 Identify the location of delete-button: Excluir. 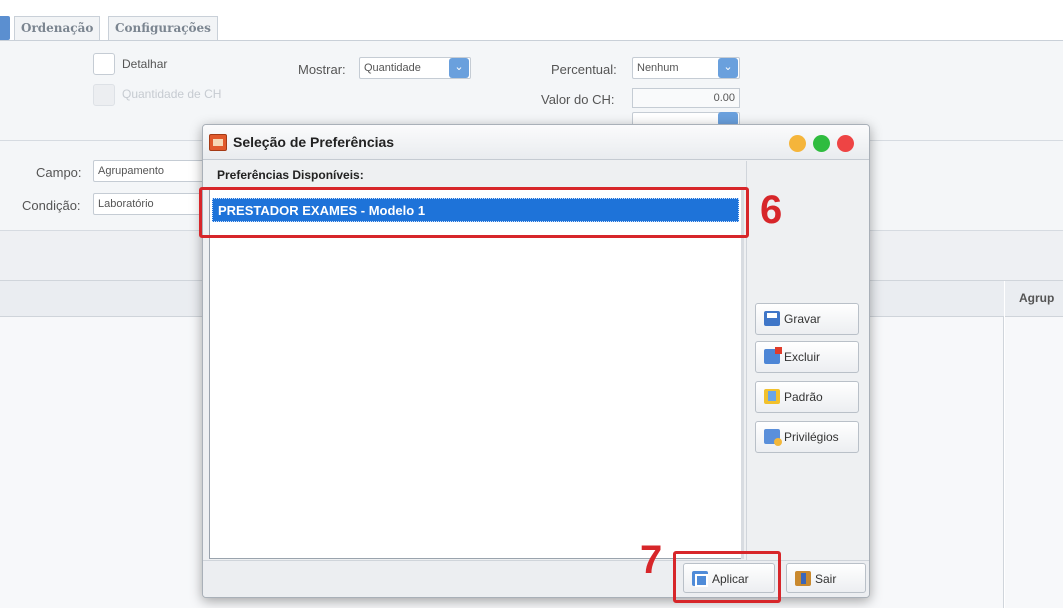
(807, 357).